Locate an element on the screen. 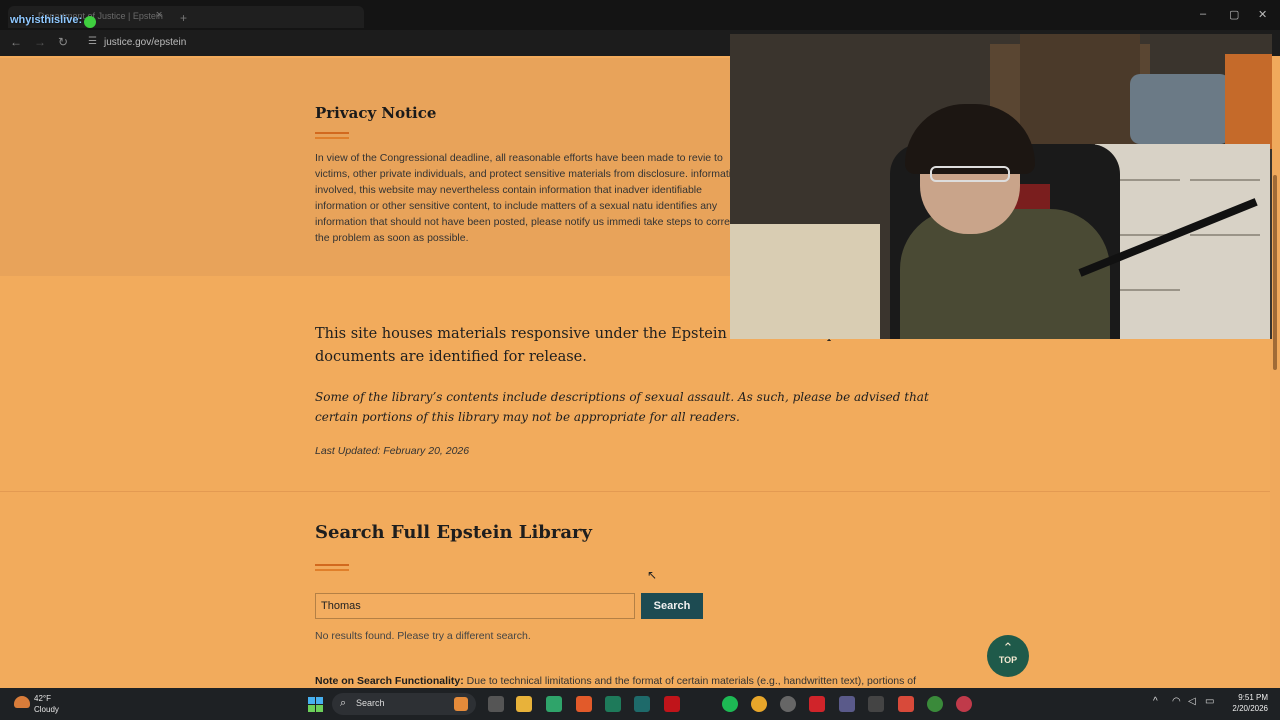 This screenshot has height=720, width=1280. search-button: Search is located at coordinates (672, 606).